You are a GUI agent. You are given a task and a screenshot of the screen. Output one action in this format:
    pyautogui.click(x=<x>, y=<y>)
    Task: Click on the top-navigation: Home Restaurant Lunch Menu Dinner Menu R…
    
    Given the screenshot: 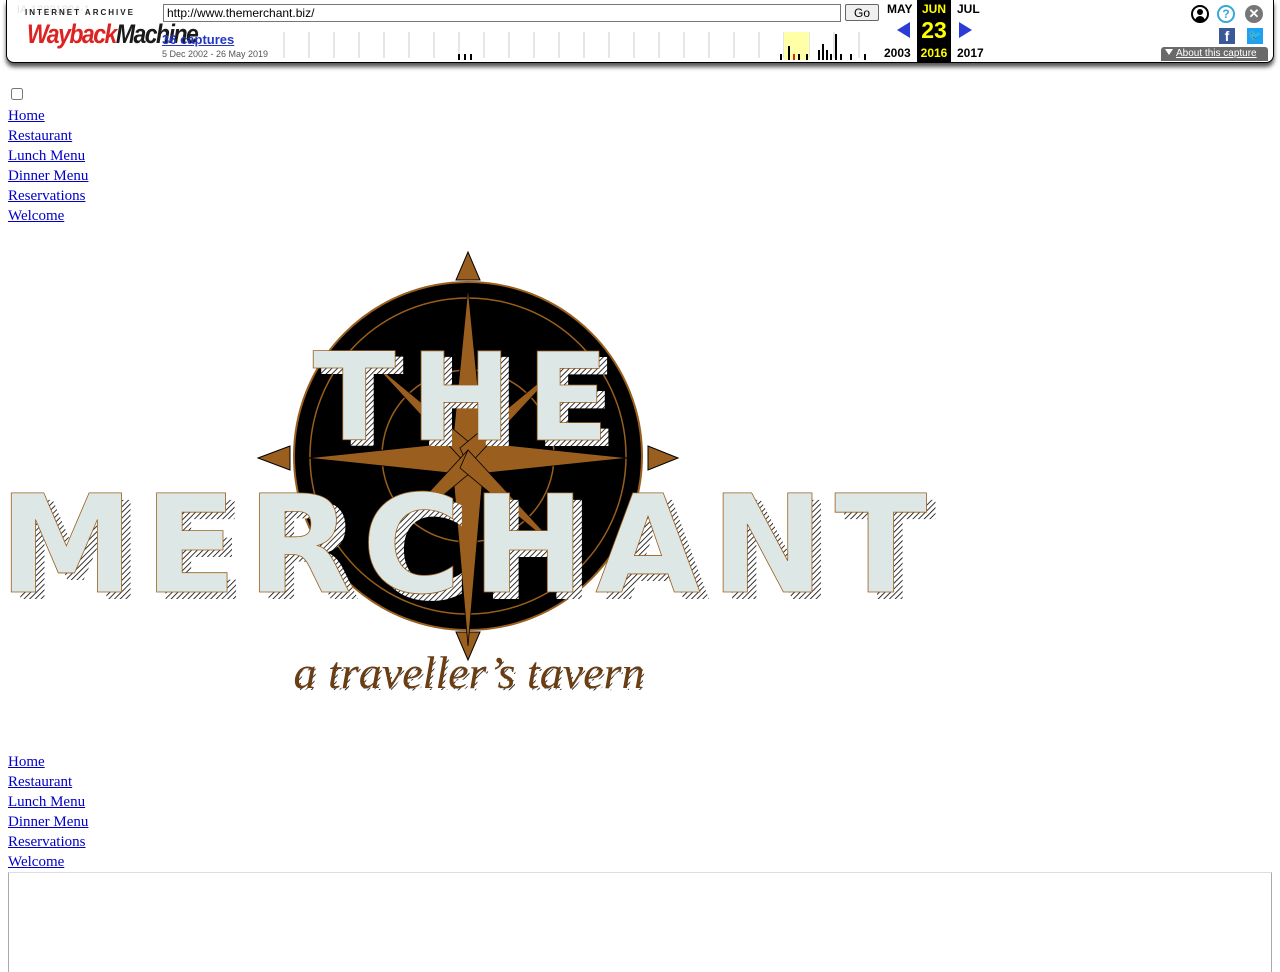 What is the action you would take?
    pyautogui.click(x=48, y=166)
    